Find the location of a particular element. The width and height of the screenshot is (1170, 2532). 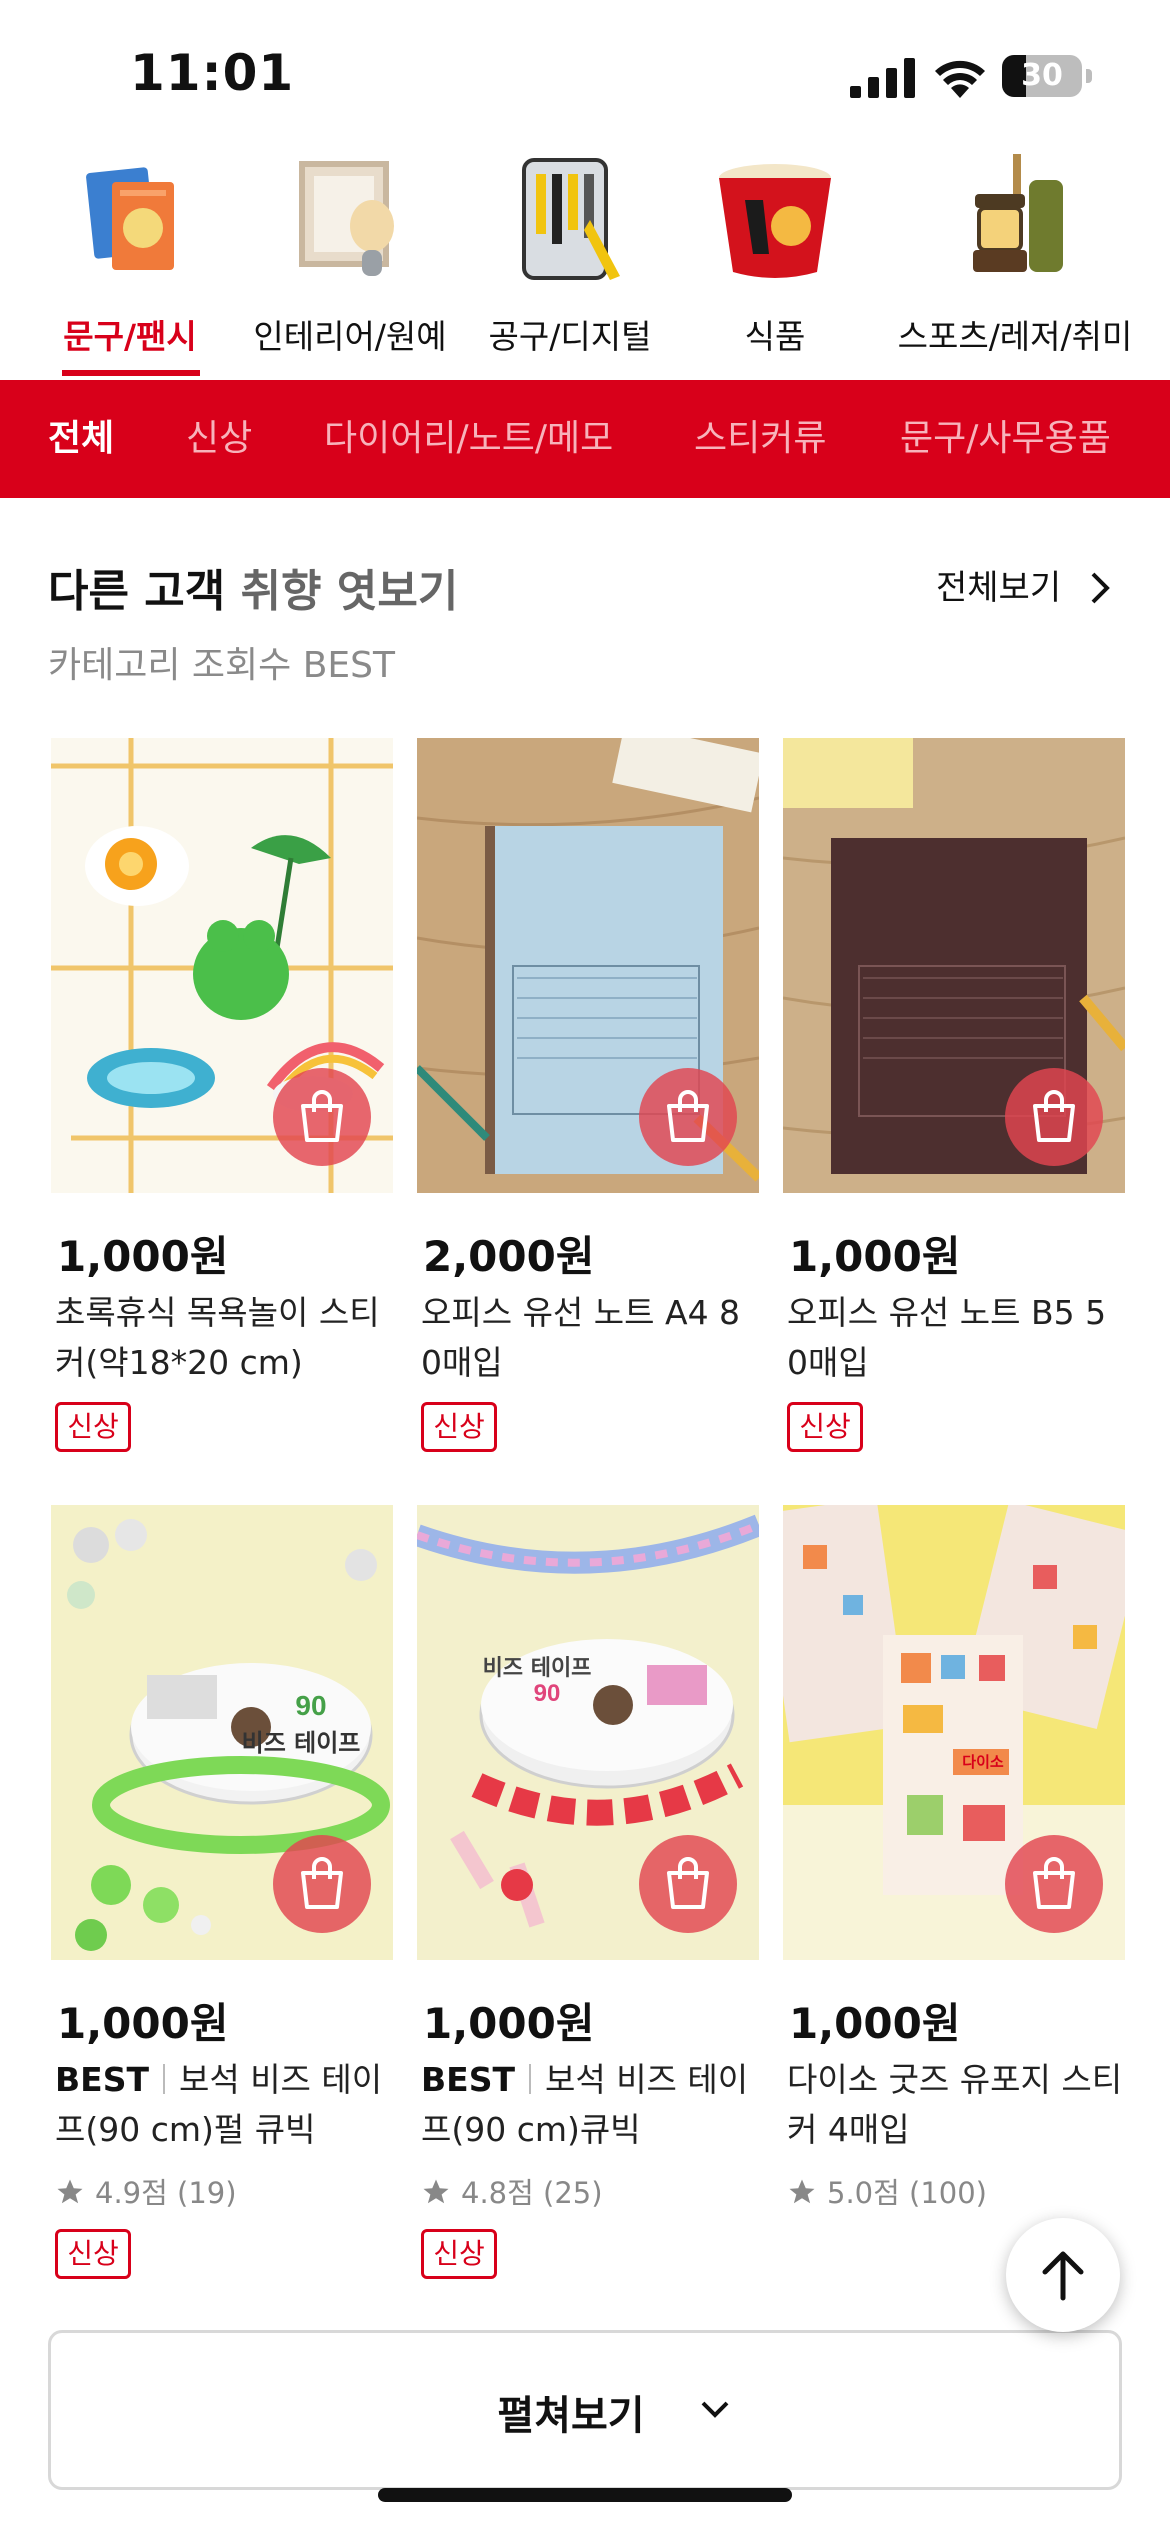

category-stationery: 문구/팬시 is located at coordinates (130, 265).